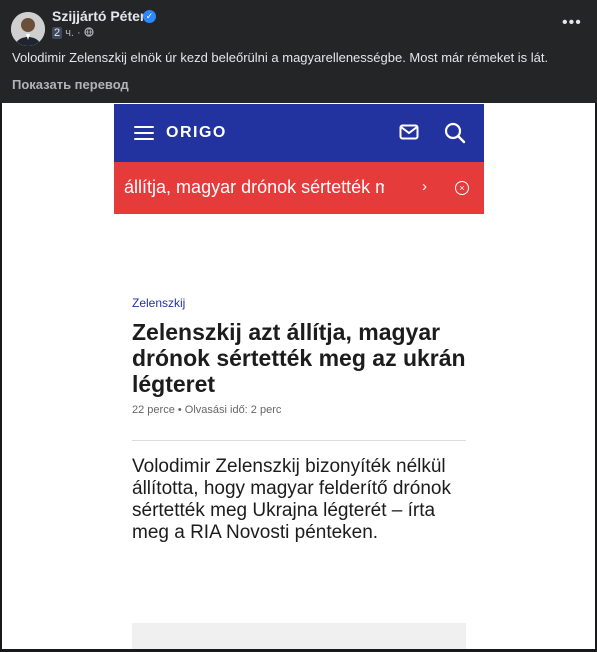  I want to click on mail-icon, so click(409, 132).